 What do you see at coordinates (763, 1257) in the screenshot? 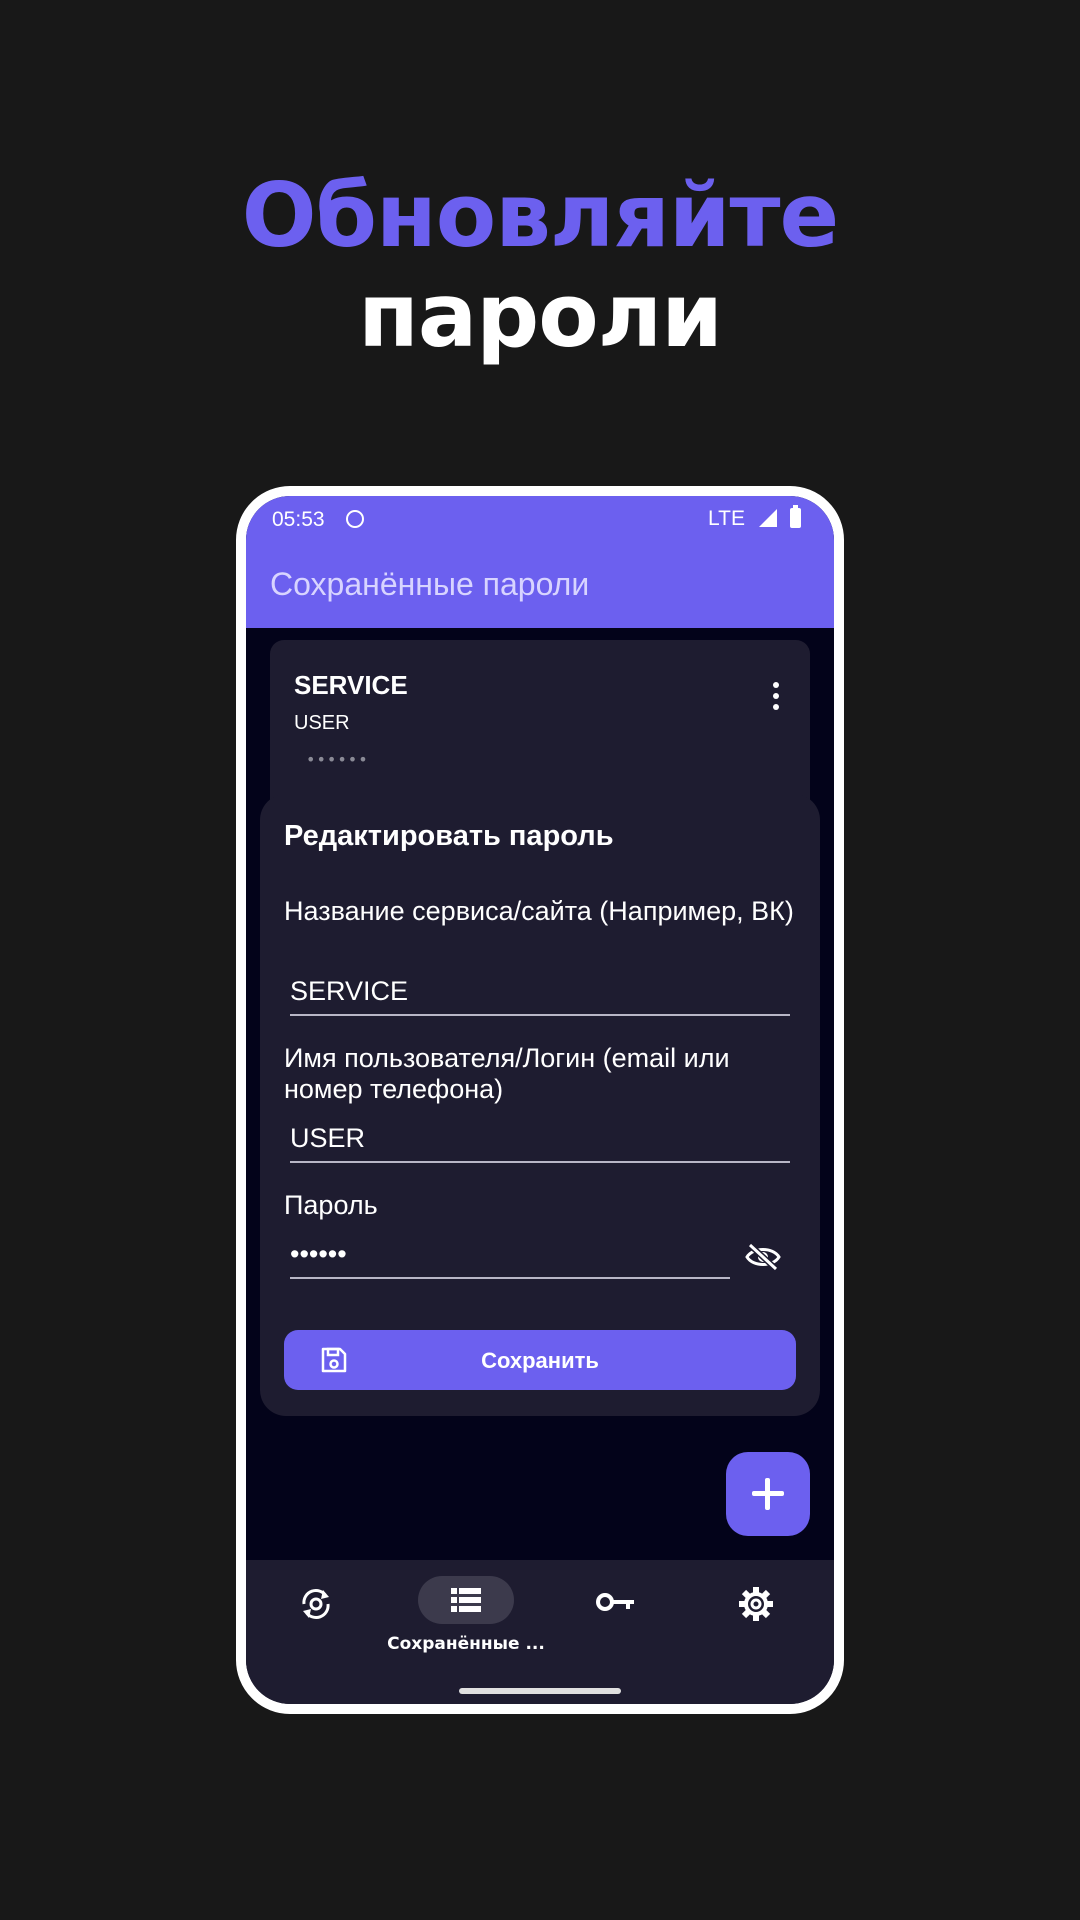
I see `visibility-off-icon` at bounding box center [763, 1257].